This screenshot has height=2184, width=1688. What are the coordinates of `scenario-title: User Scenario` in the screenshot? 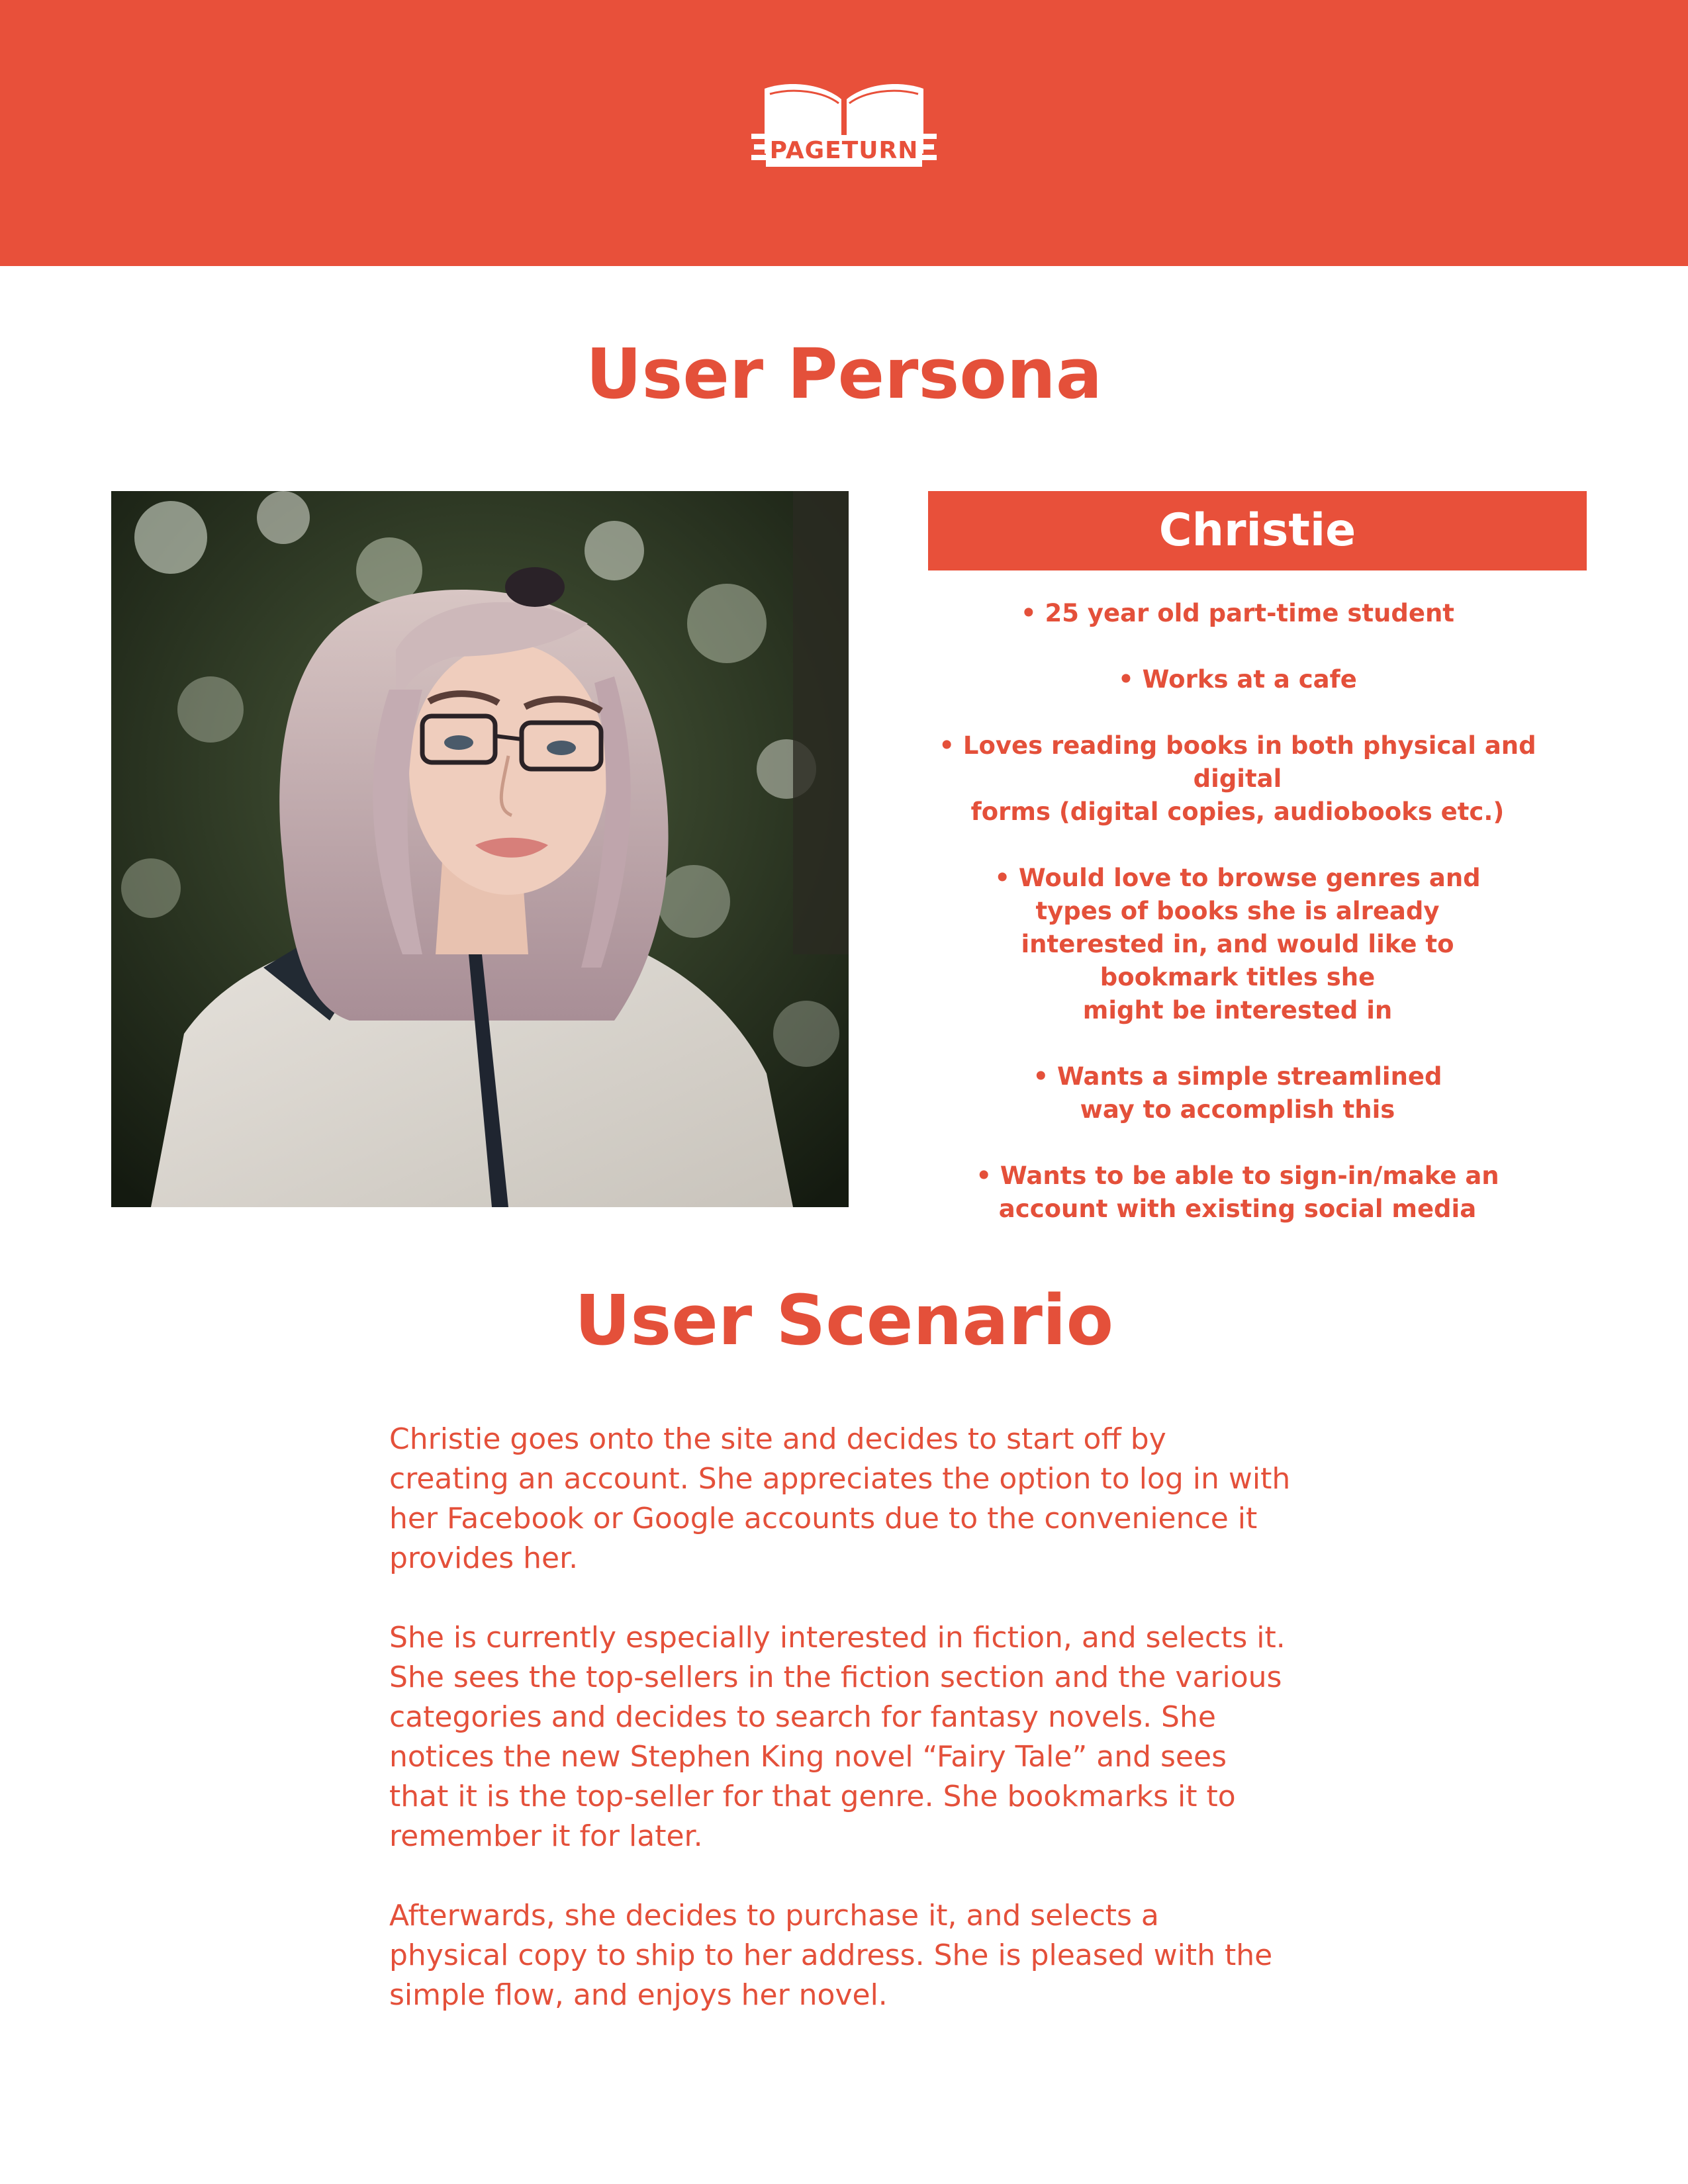 It's located at (844, 1320).